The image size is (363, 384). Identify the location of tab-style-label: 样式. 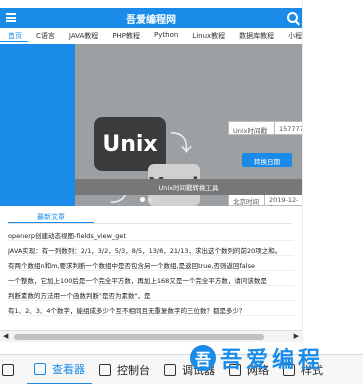
(312, 370).